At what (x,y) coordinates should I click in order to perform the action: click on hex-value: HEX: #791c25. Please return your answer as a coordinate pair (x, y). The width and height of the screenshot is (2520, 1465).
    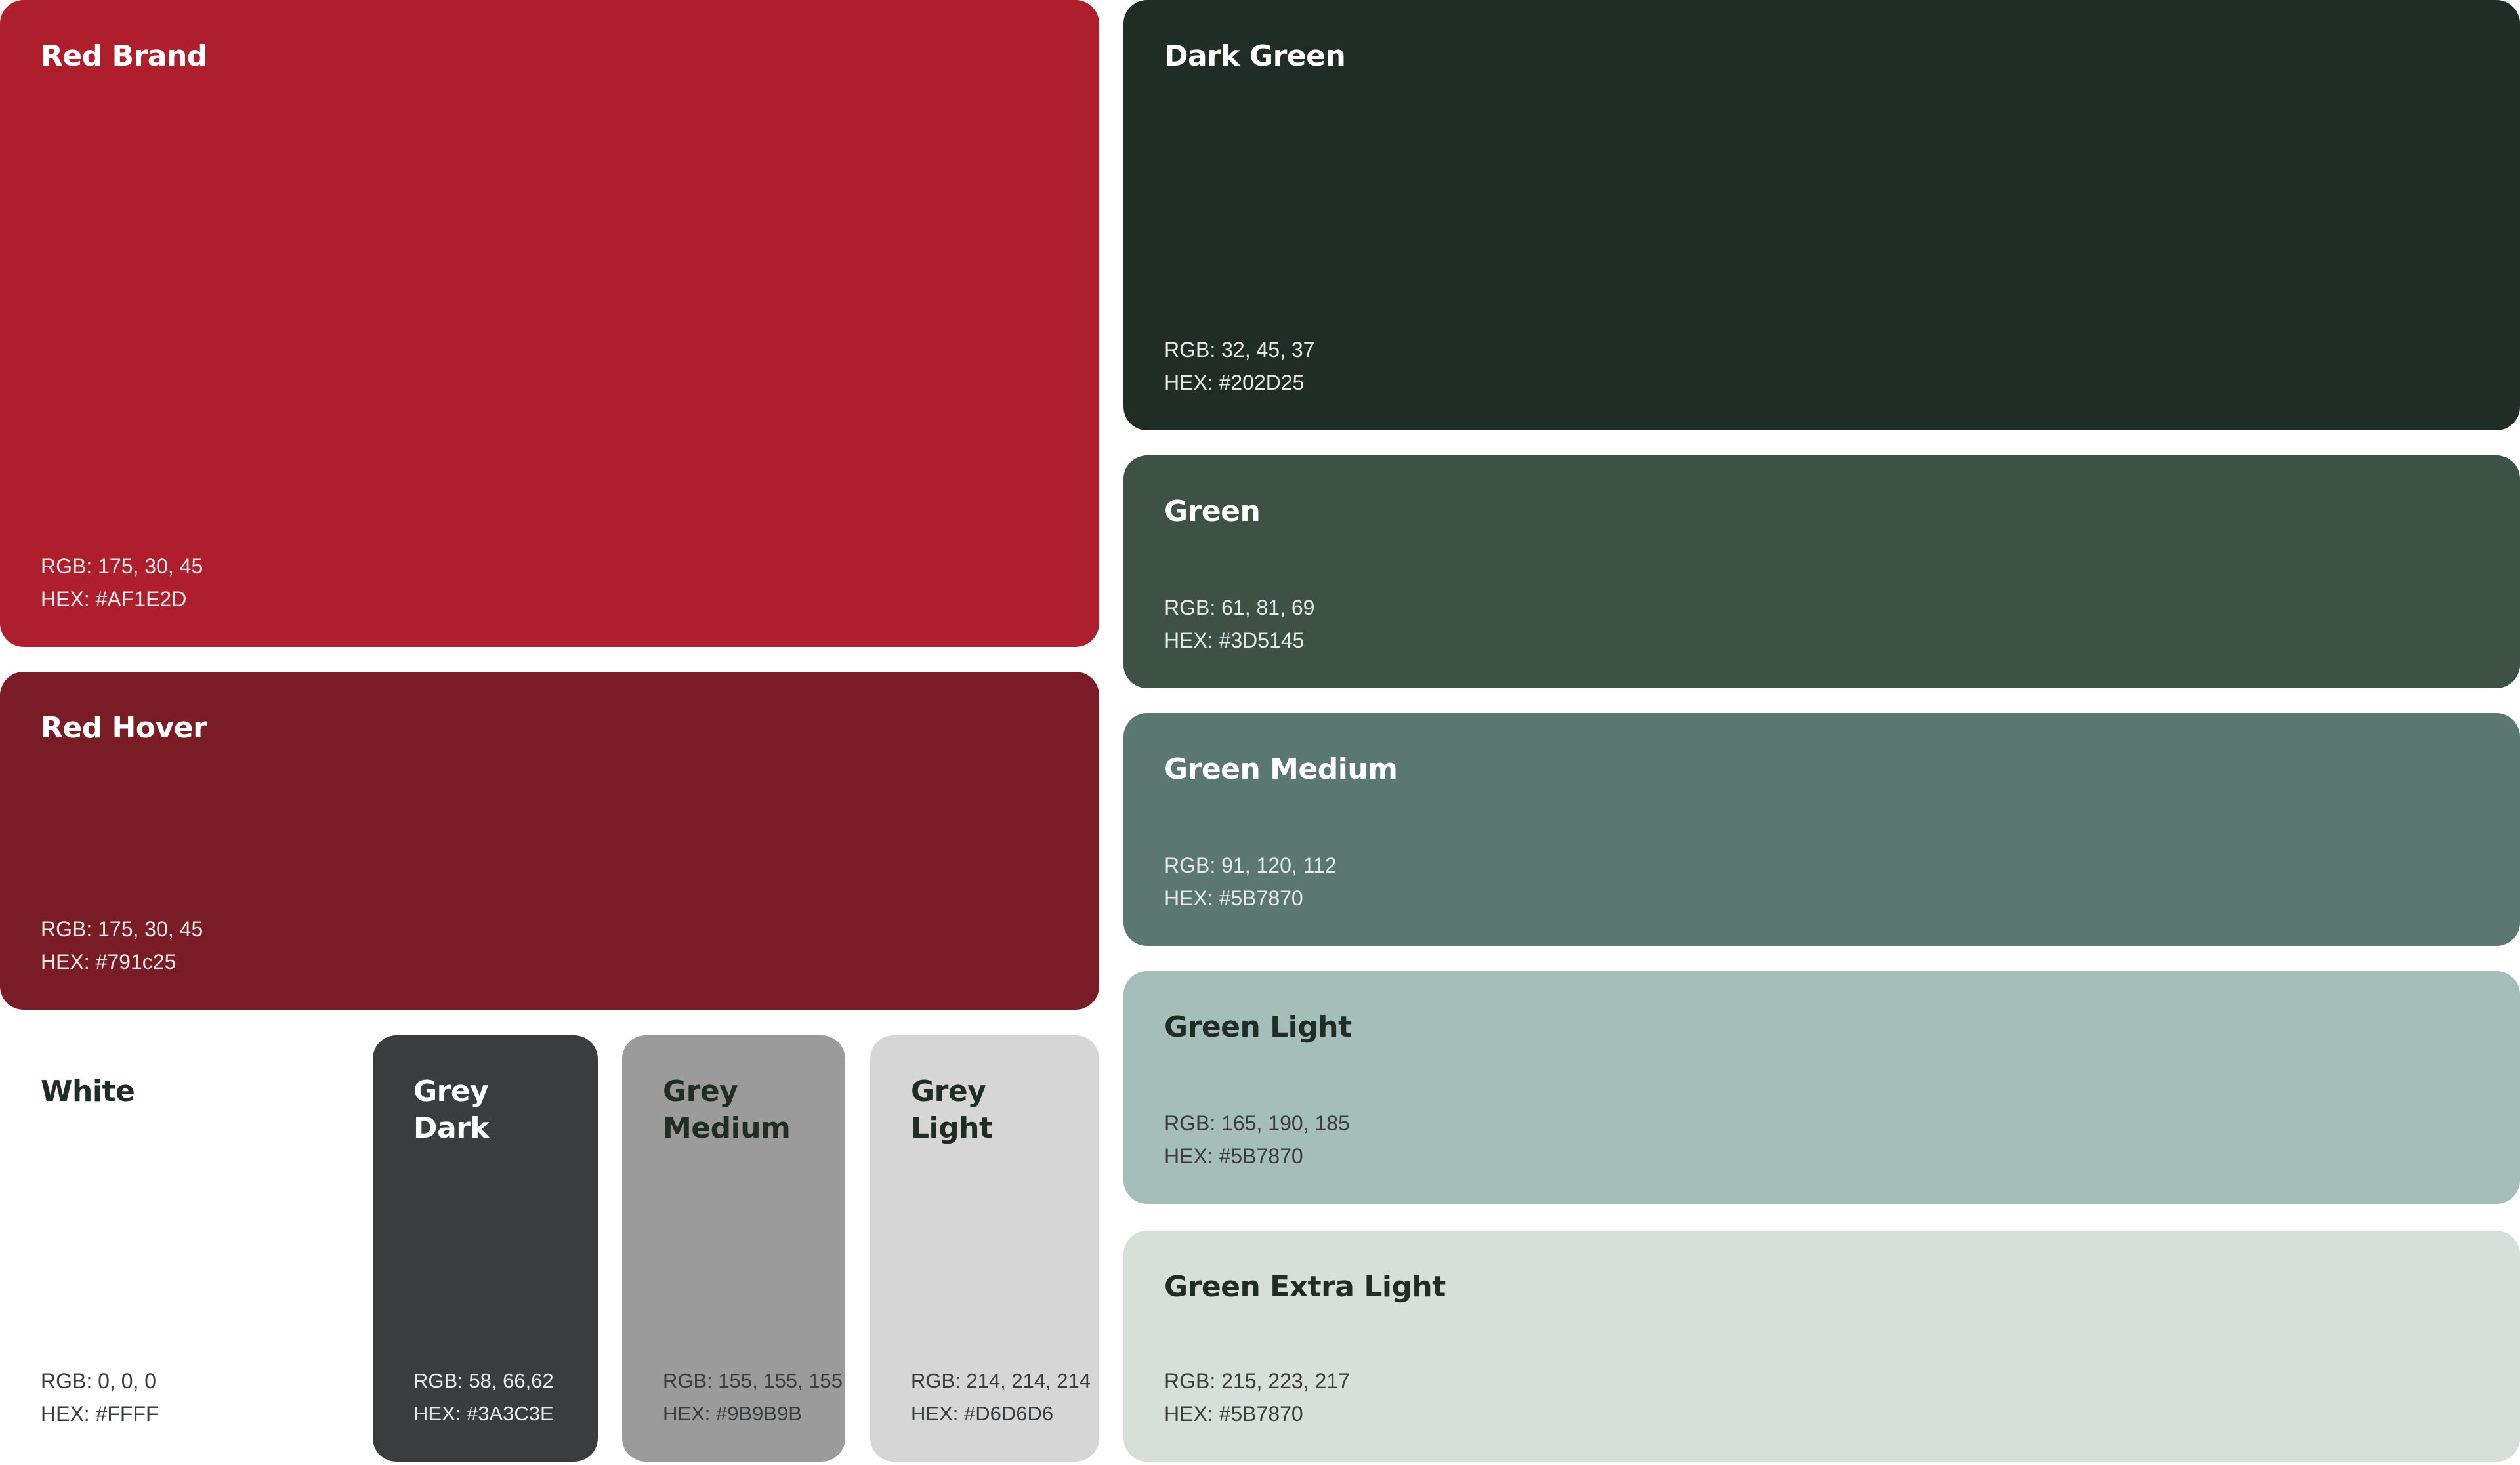
    Looking at the image, I should click on (109, 962).